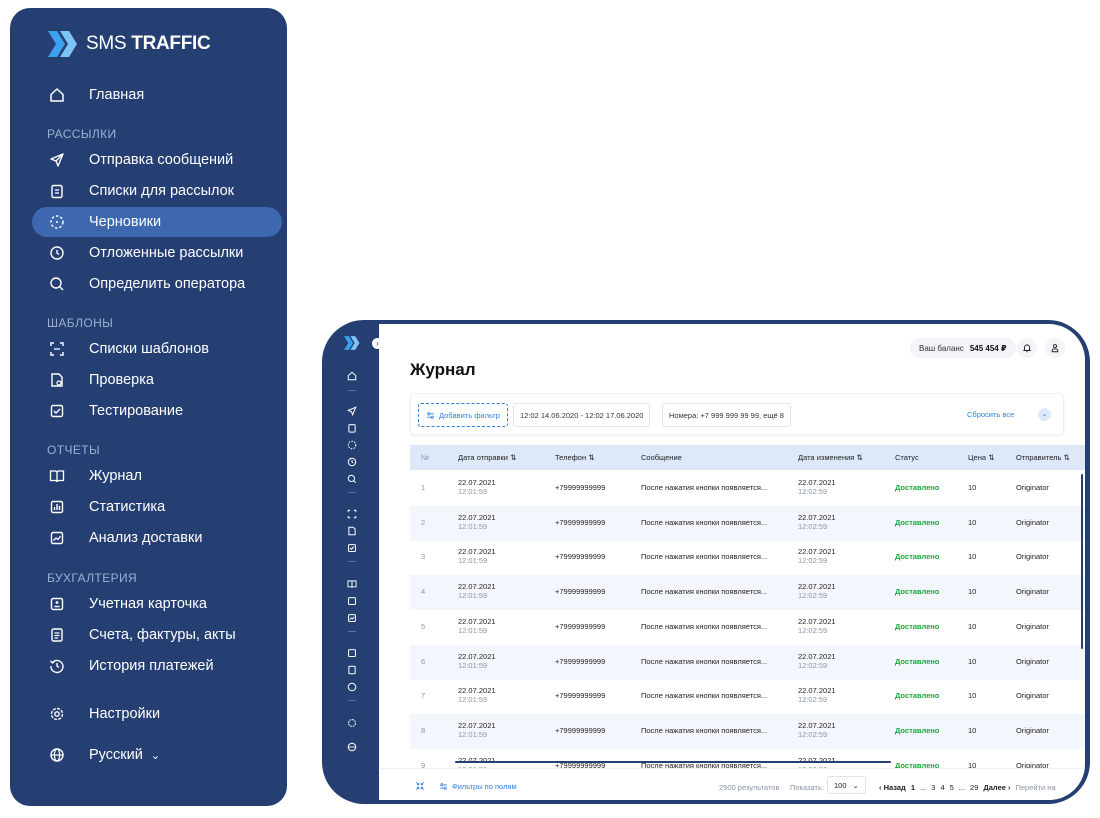 The height and width of the screenshot is (818, 1100). What do you see at coordinates (1044, 414) in the screenshot?
I see `chevron-down-icon: ⌄` at bounding box center [1044, 414].